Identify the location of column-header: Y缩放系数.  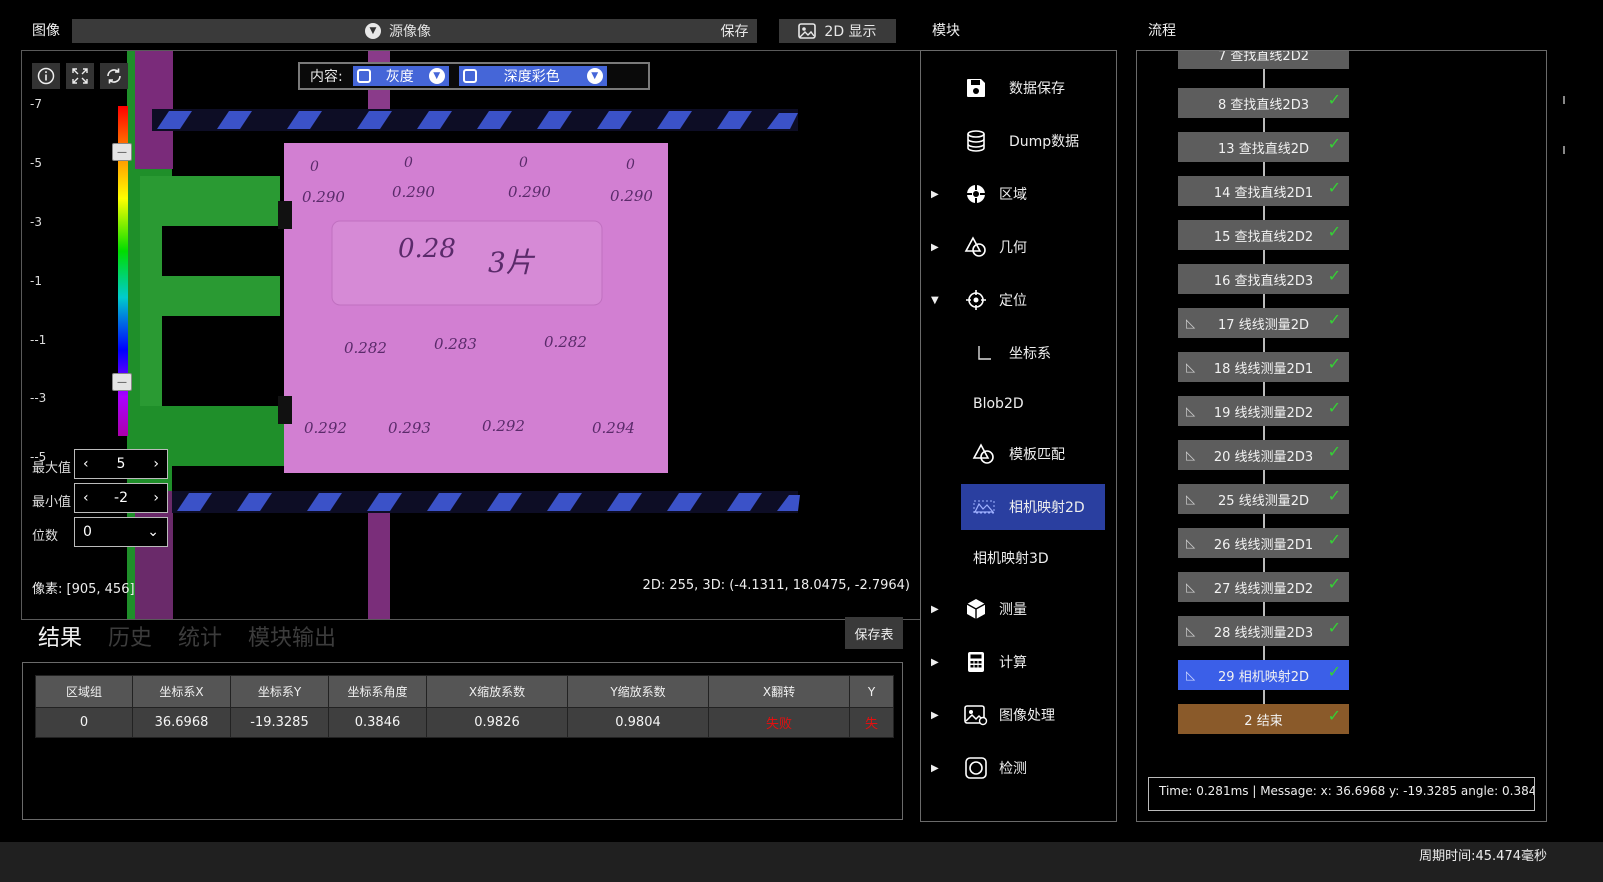
(638, 691).